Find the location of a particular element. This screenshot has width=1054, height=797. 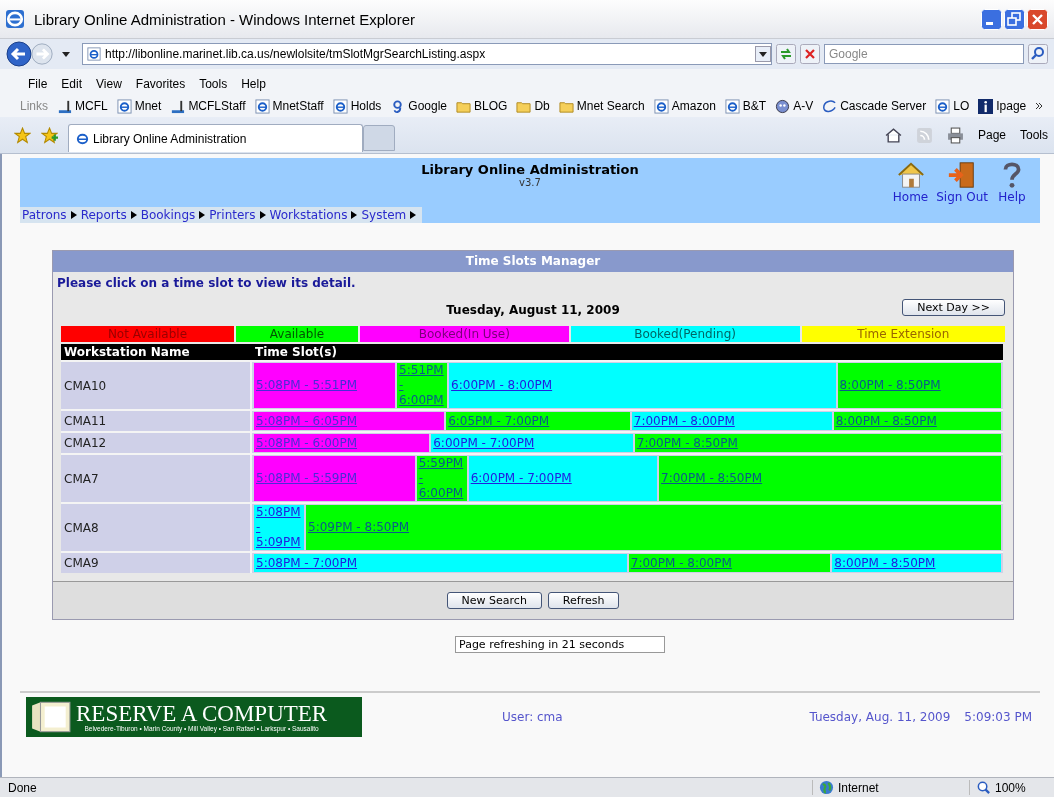

menu-item: Tools is located at coordinates (213, 84).